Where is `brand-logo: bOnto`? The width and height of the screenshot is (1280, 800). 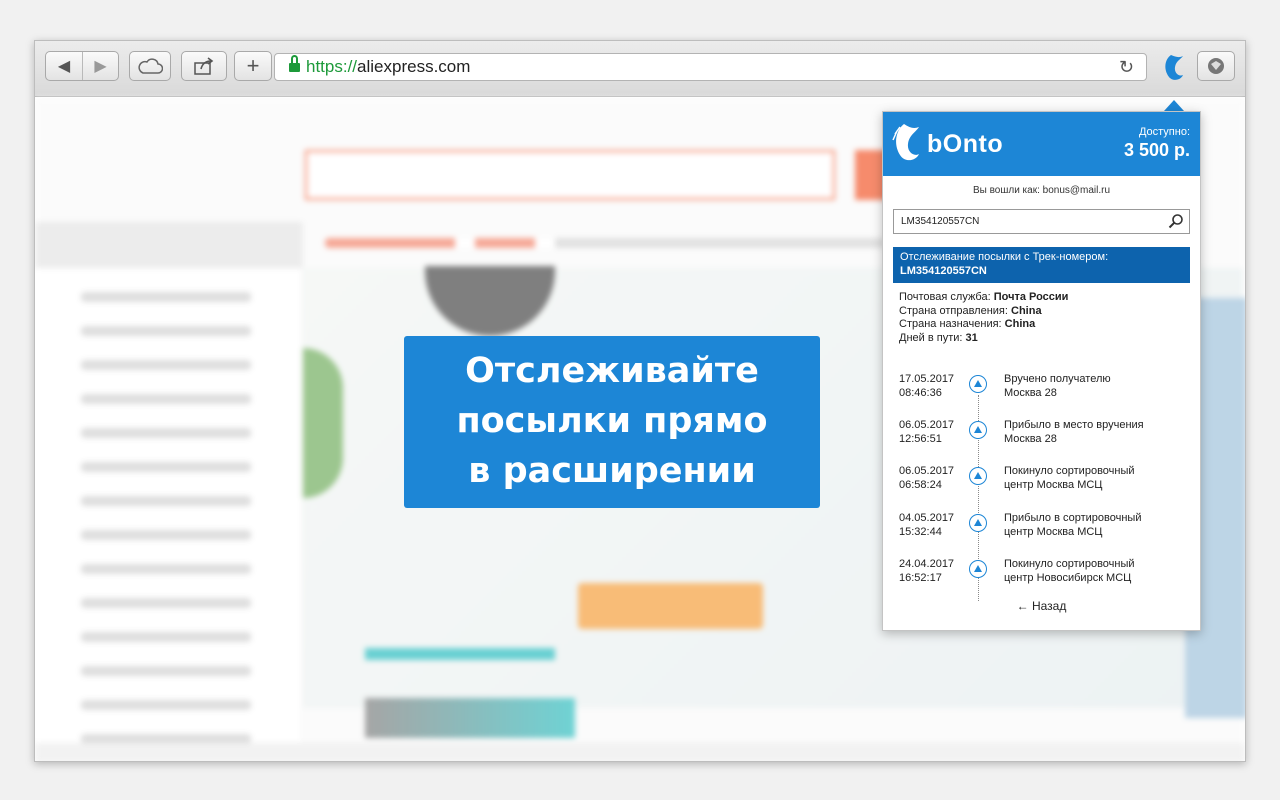 brand-logo: bOnto is located at coordinates (947, 144).